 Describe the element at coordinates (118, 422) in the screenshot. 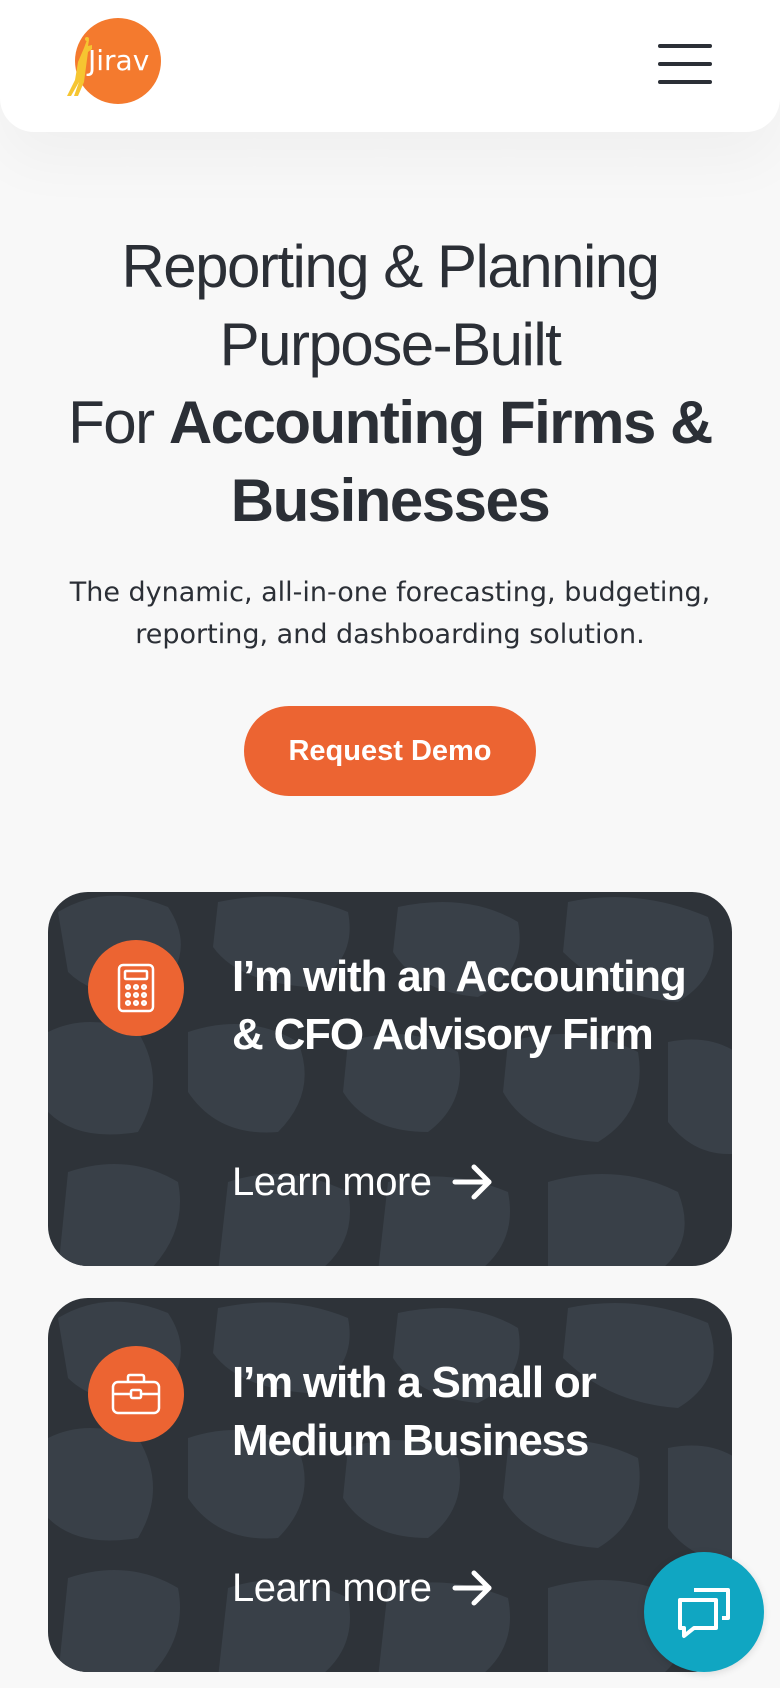

I see `hero-title-prefix: For` at that location.